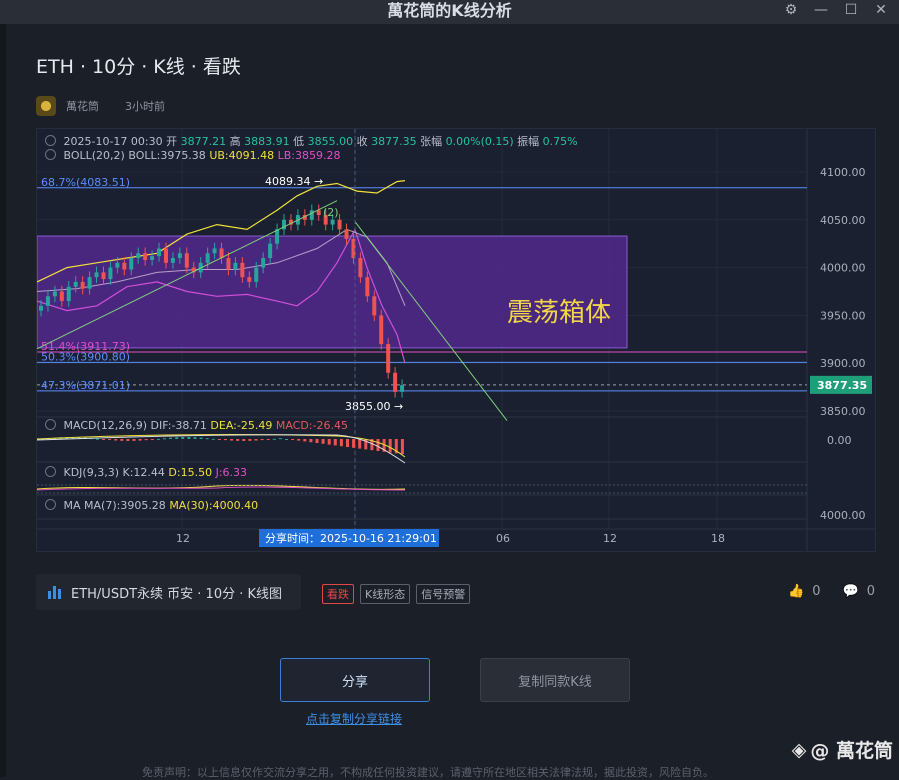  What do you see at coordinates (235, 141) in the screenshot?
I see `high-label: 高` at bounding box center [235, 141].